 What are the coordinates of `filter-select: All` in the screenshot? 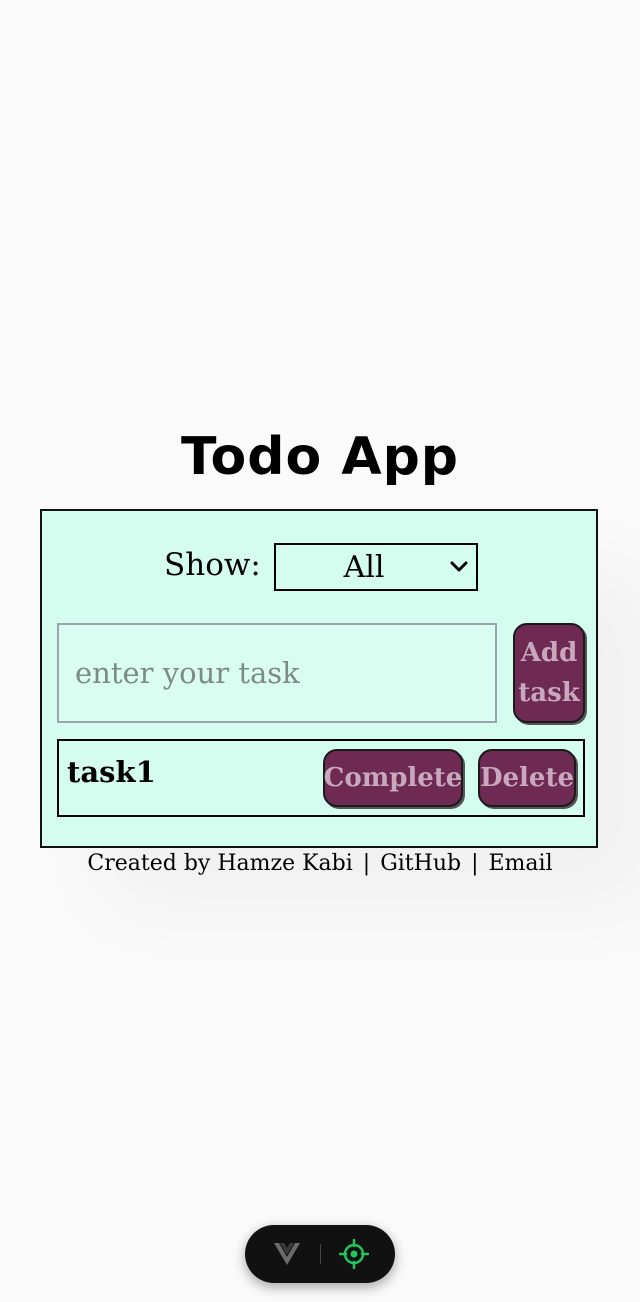 It's located at (376, 567).